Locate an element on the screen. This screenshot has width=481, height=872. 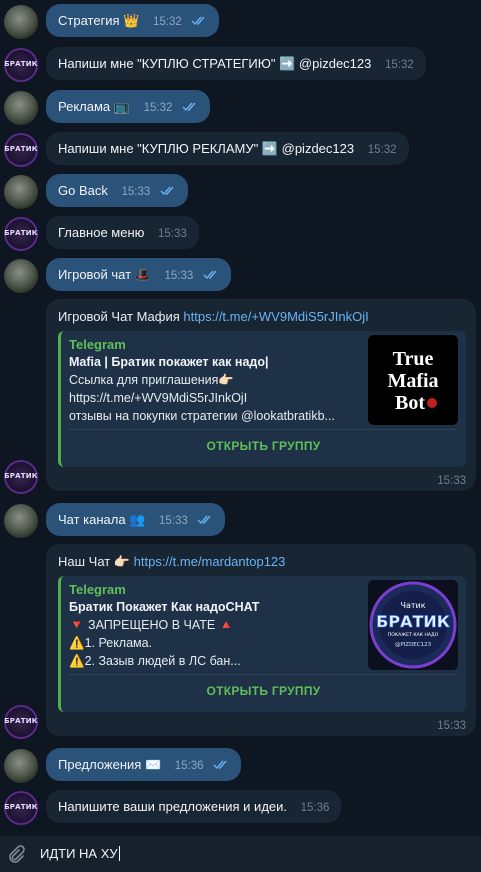
message-input: ИДТИ НА ХУ is located at coordinates (80, 853).